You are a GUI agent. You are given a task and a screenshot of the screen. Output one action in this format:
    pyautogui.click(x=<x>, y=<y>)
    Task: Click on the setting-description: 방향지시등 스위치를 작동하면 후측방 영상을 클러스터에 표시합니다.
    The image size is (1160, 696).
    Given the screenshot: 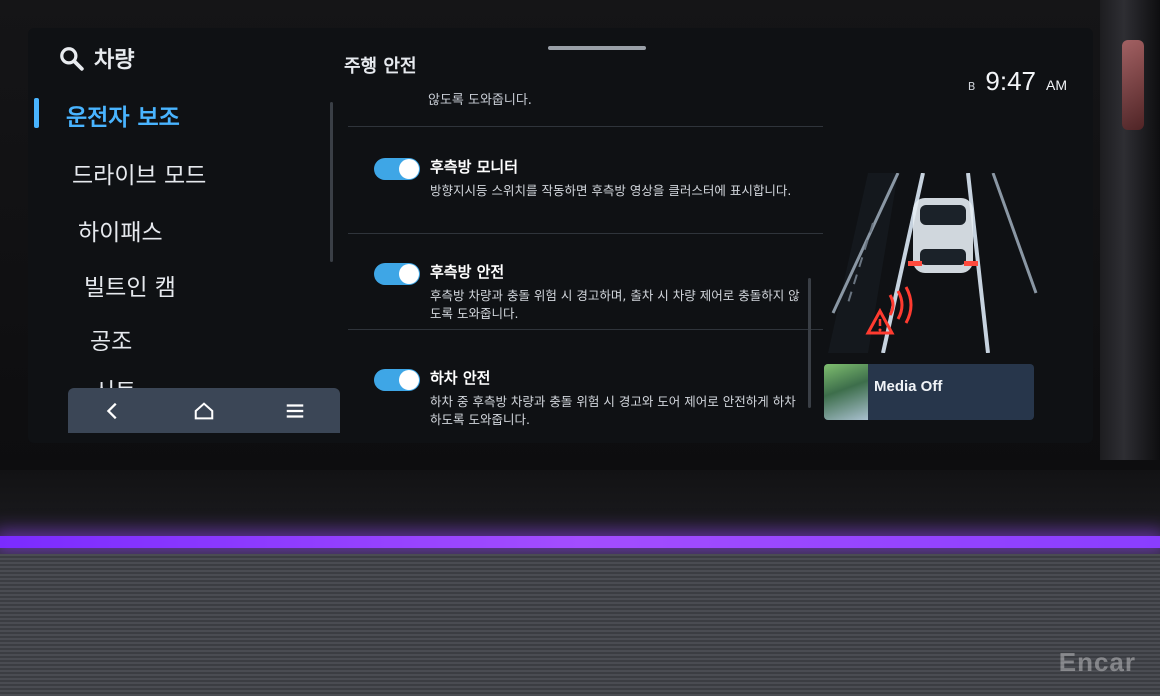 What is the action you would take?
    pyautogui.click(x=611, y=190)
    